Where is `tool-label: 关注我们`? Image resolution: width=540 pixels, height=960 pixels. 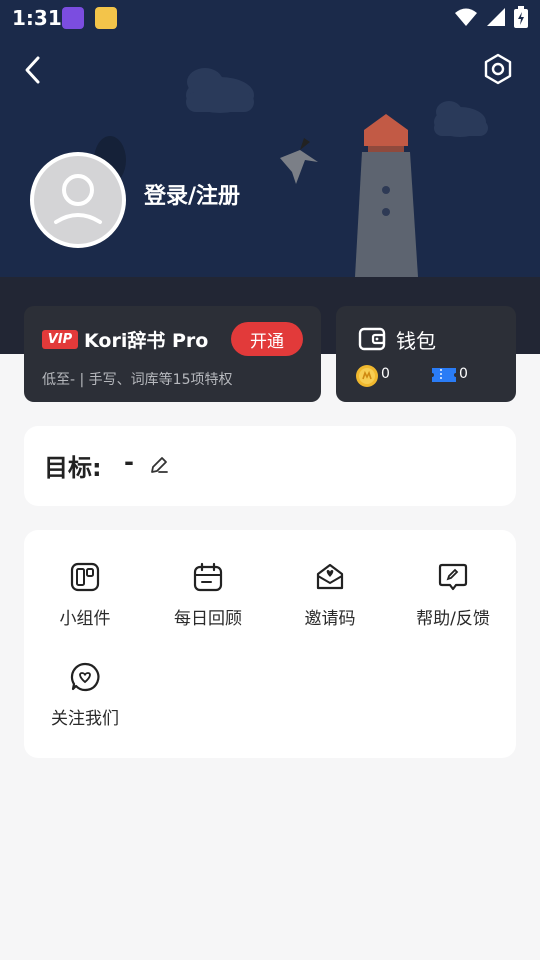 tool-label: 关注我们 is located at coordinates (85, 719).